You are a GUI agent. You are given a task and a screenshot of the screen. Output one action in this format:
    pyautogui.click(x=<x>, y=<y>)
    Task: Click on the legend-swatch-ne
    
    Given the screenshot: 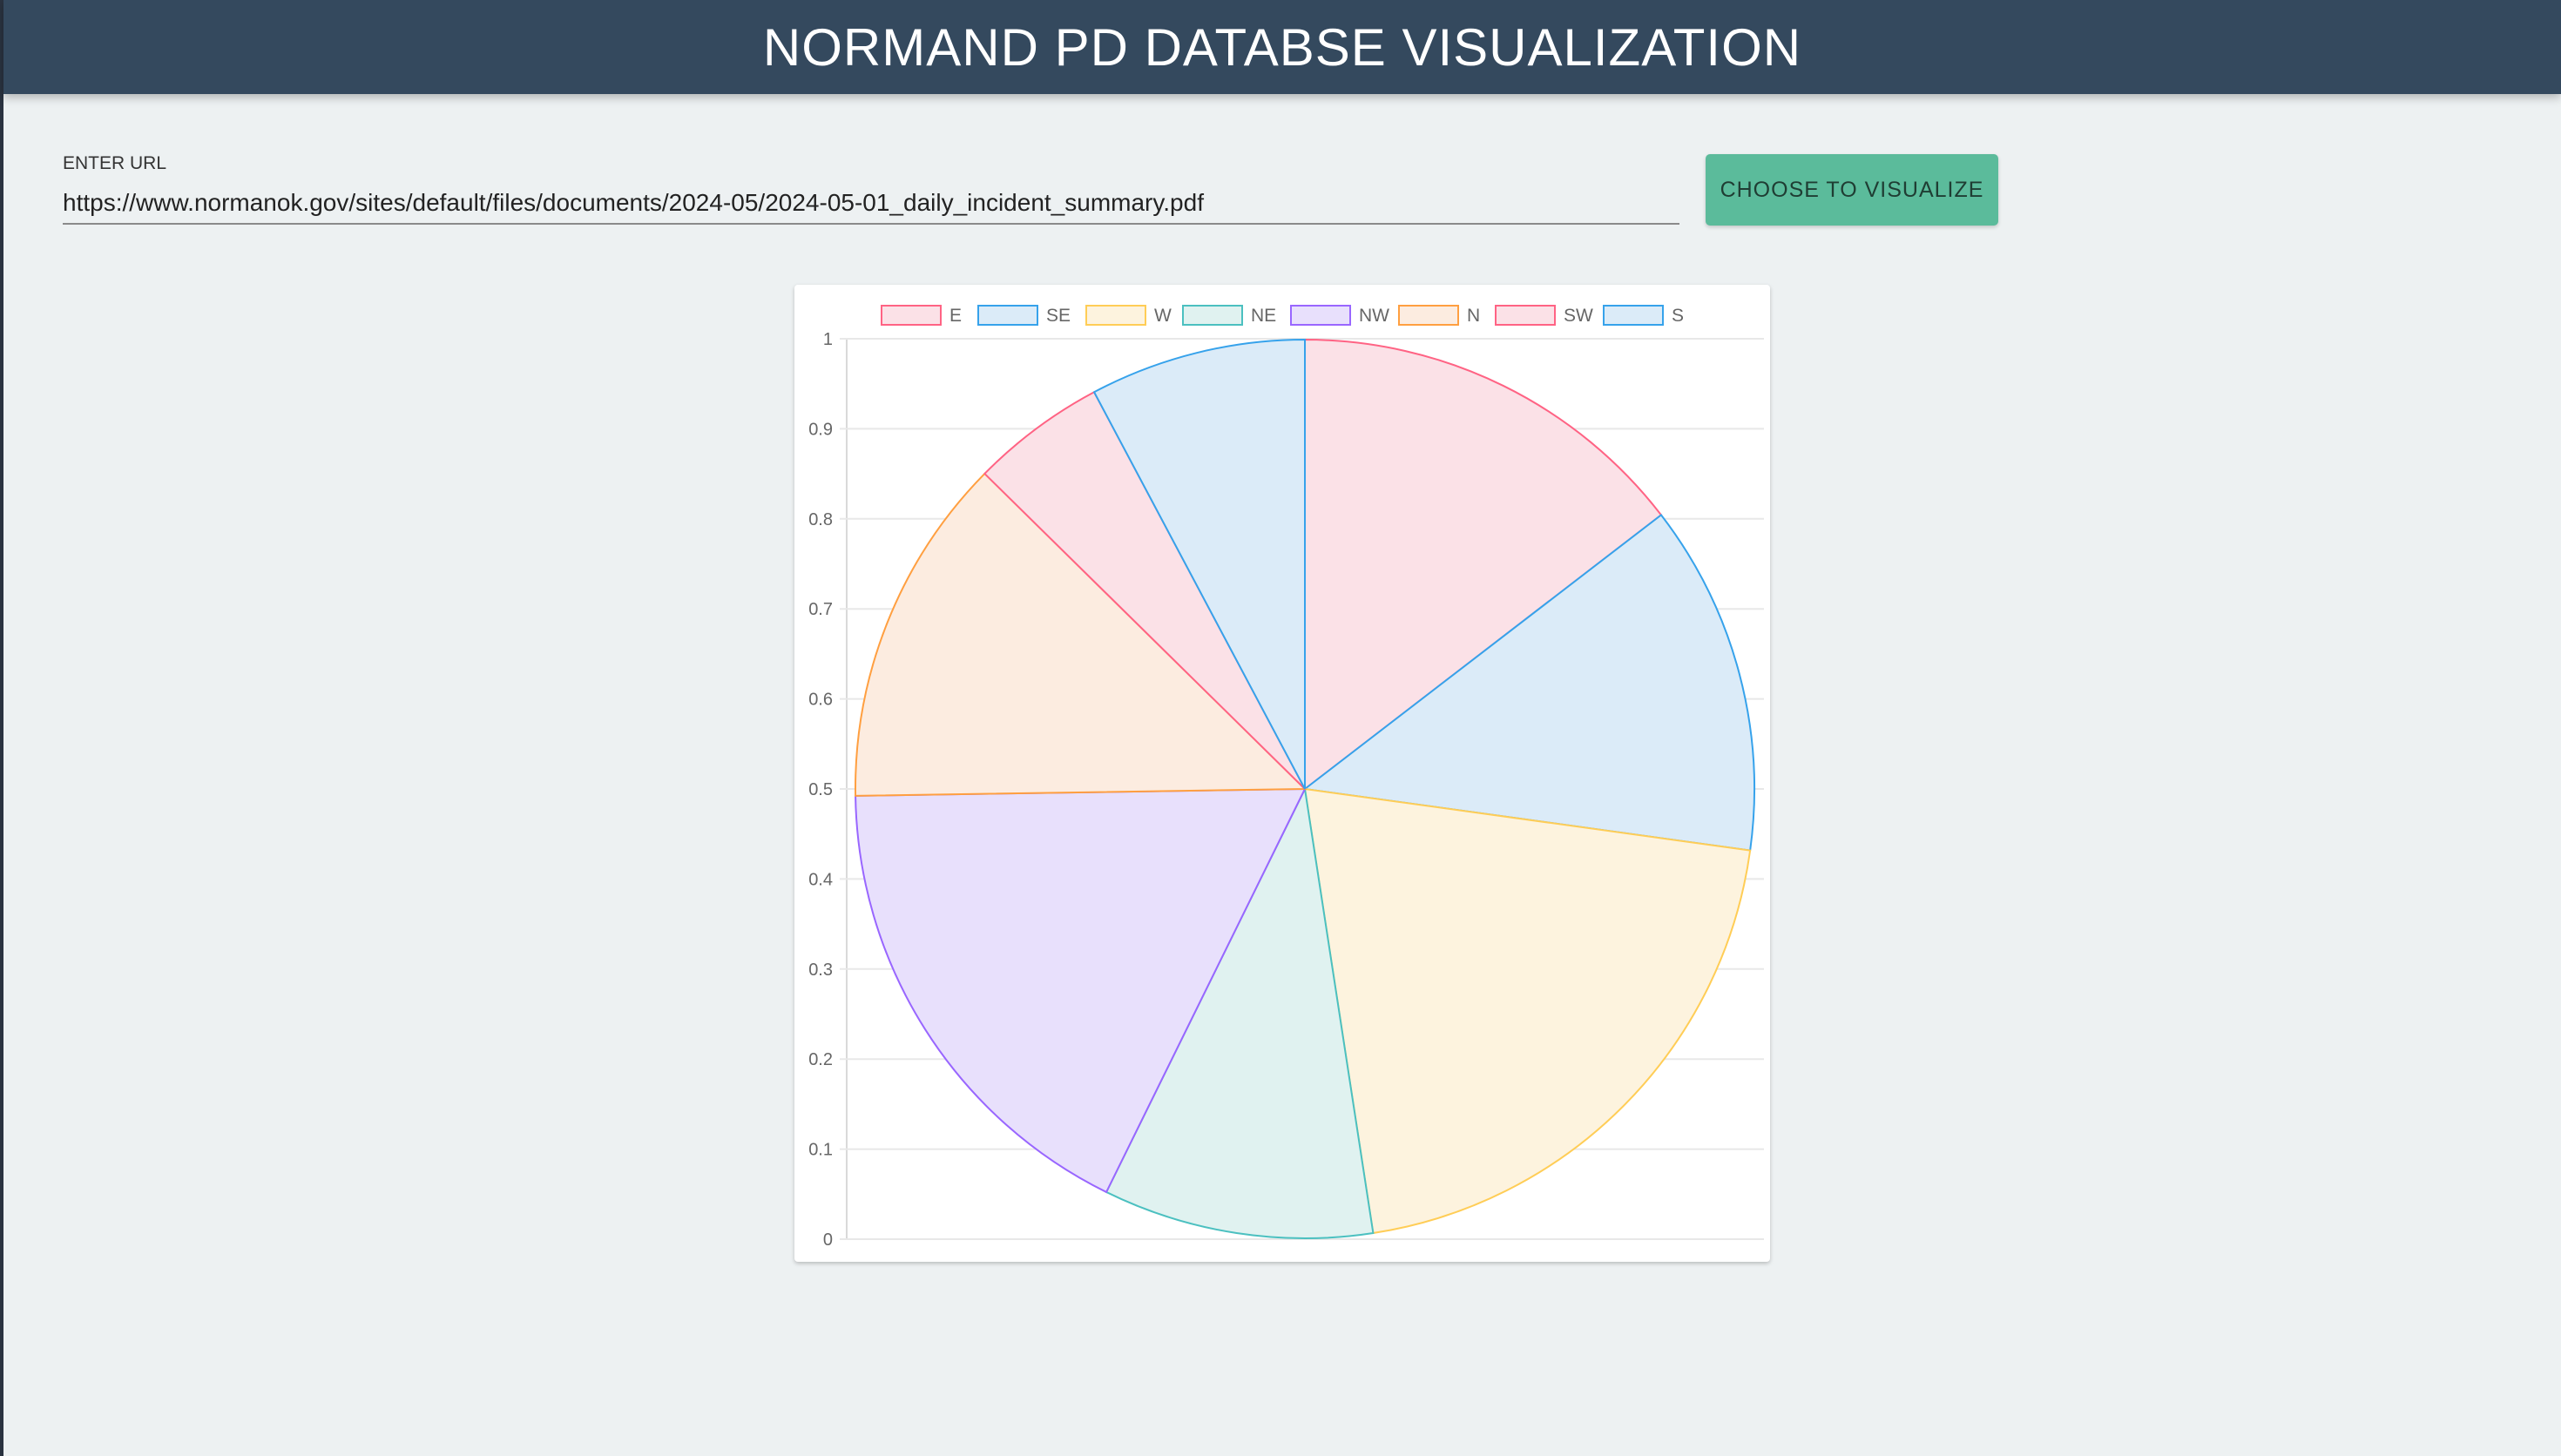 What is the action you would take?
    pyautogui.click(x=1212, y=315)
    